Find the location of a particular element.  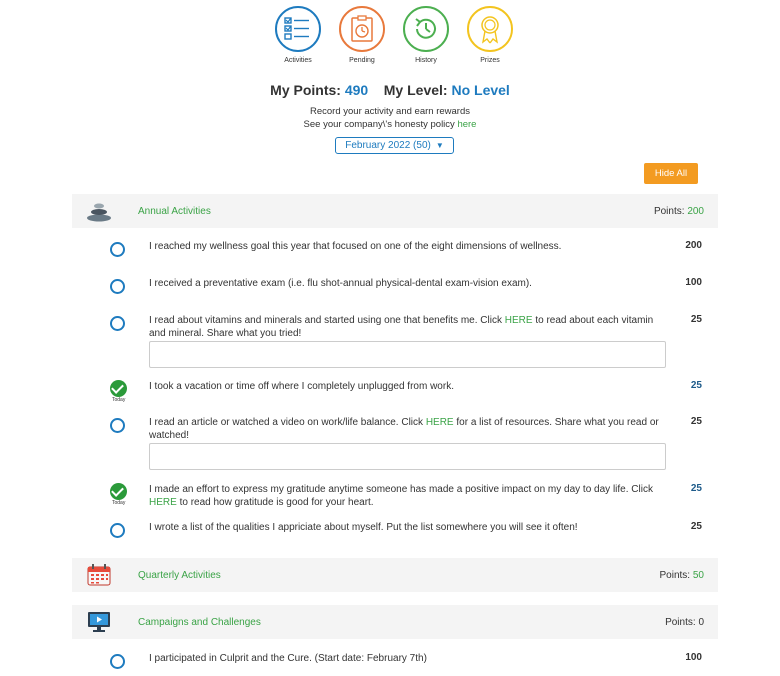

section-annual-activities: Annual Activities Points: 200 is located at coordinates (395, 211).